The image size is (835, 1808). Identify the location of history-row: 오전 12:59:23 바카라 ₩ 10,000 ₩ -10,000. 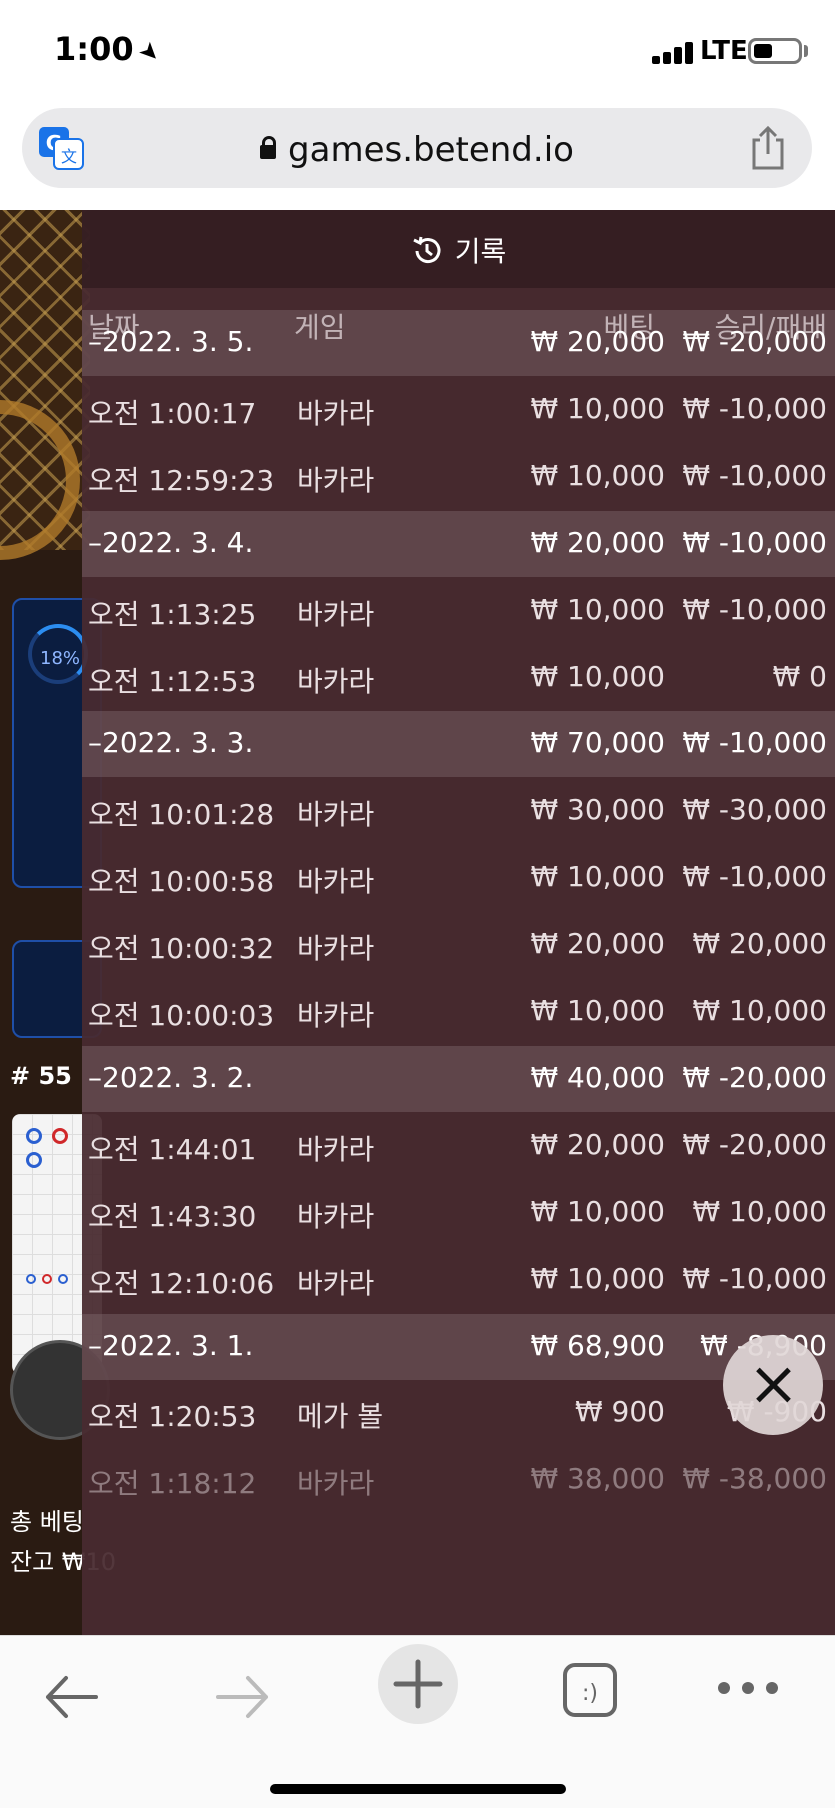
(458, 477).